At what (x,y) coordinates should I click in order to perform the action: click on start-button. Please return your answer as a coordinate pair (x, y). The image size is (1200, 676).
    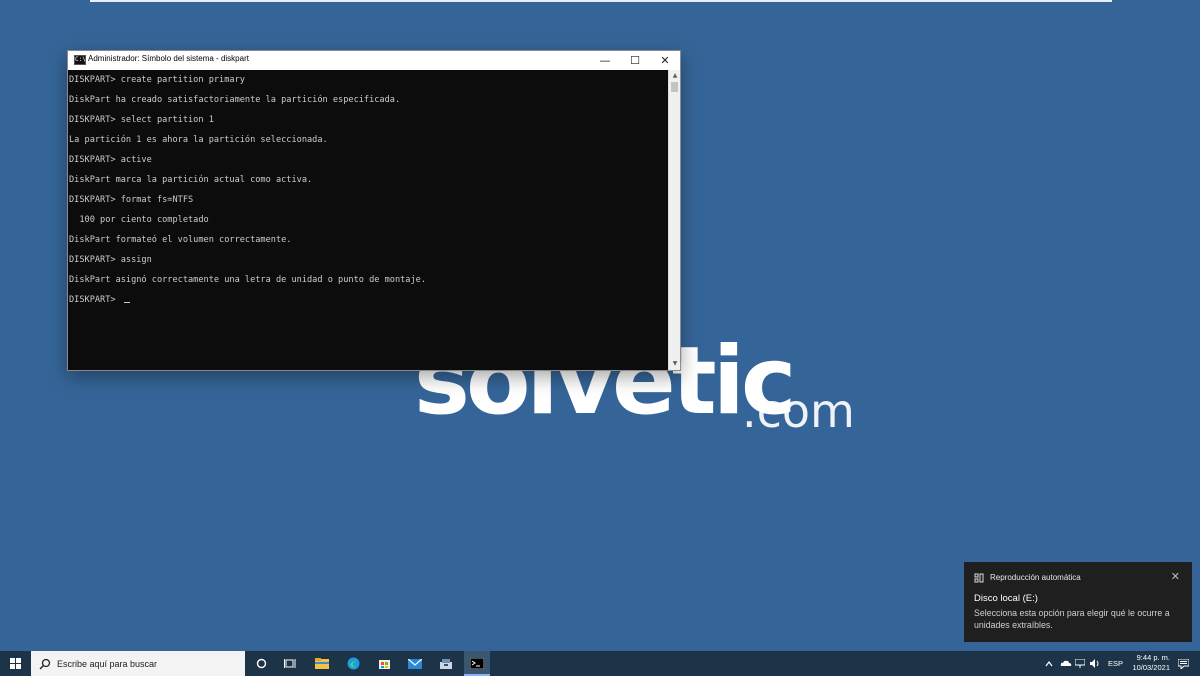
    Looking at the image, I should click on (15, 663).